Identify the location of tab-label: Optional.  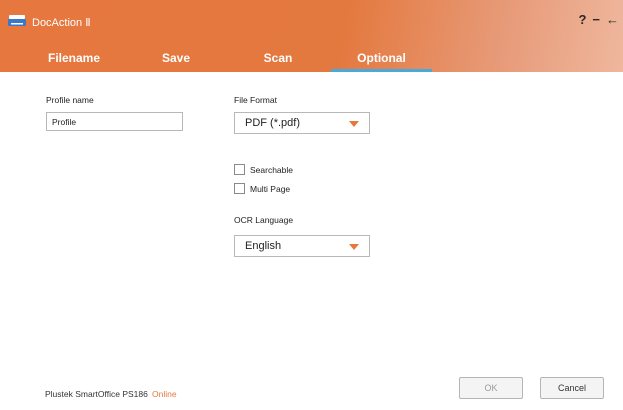
(381, 58).